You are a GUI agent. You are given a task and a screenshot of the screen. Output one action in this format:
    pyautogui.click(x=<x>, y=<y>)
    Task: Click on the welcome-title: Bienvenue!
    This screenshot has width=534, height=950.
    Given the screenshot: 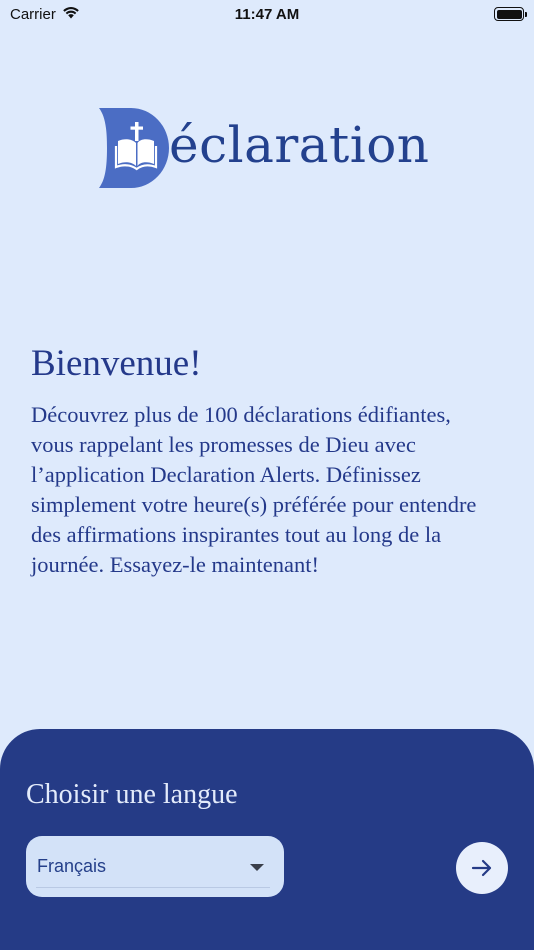 What is the action you would take?
    pyautogui.click(x=116, y=363)
    